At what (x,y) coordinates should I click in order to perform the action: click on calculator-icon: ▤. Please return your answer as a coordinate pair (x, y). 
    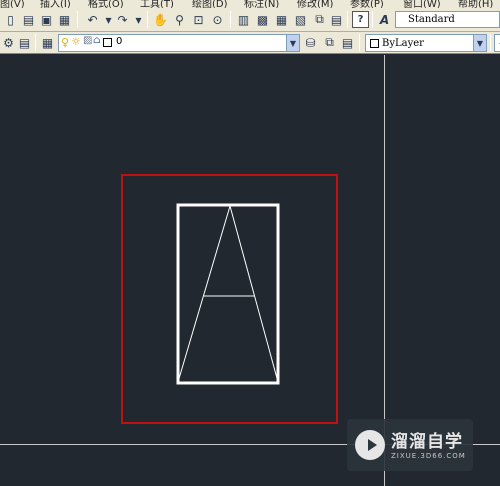
    Looking at the image, I should click on (336, 19).